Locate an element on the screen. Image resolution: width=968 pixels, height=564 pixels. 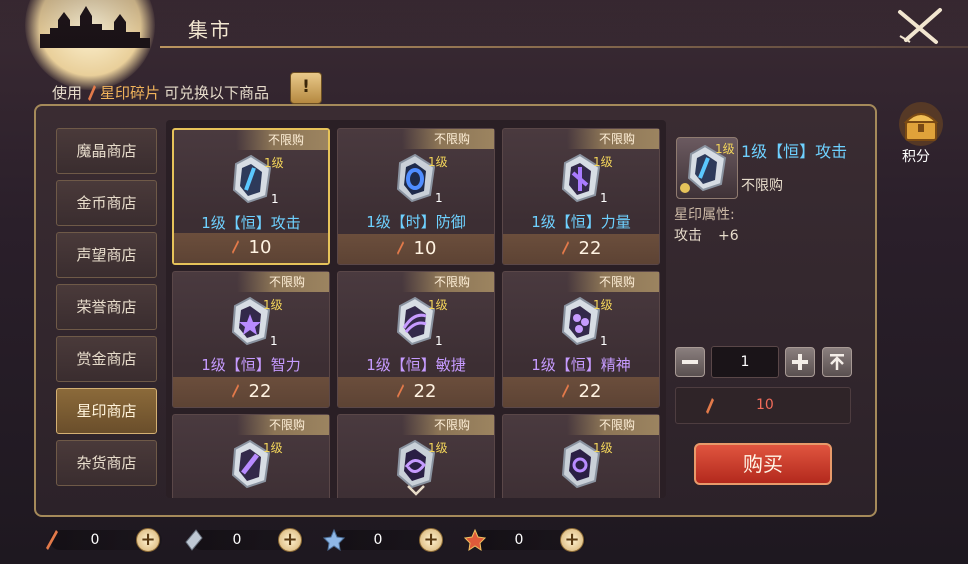
shop-item-card: 不限购 1级 1 1级【恒】攻击 10 is located at coordinates (251, 196).